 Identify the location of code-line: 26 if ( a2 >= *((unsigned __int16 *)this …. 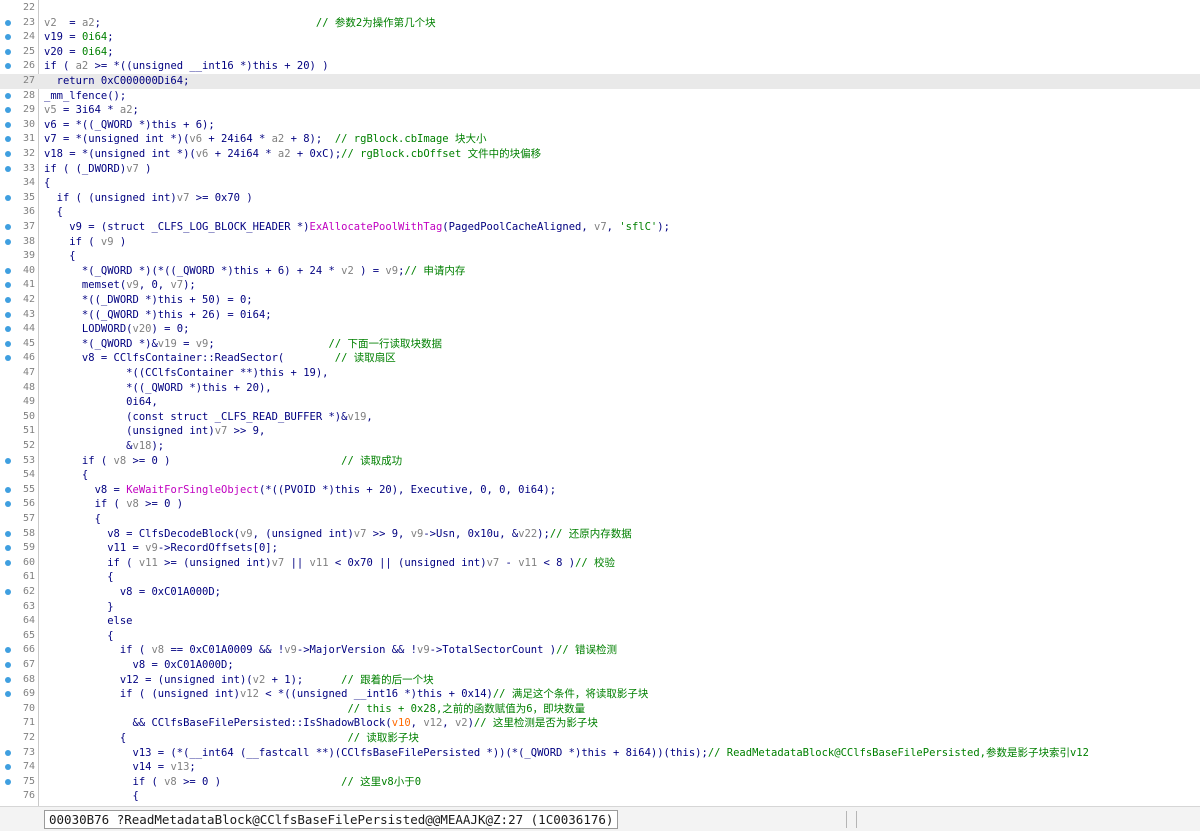
(600, 66).